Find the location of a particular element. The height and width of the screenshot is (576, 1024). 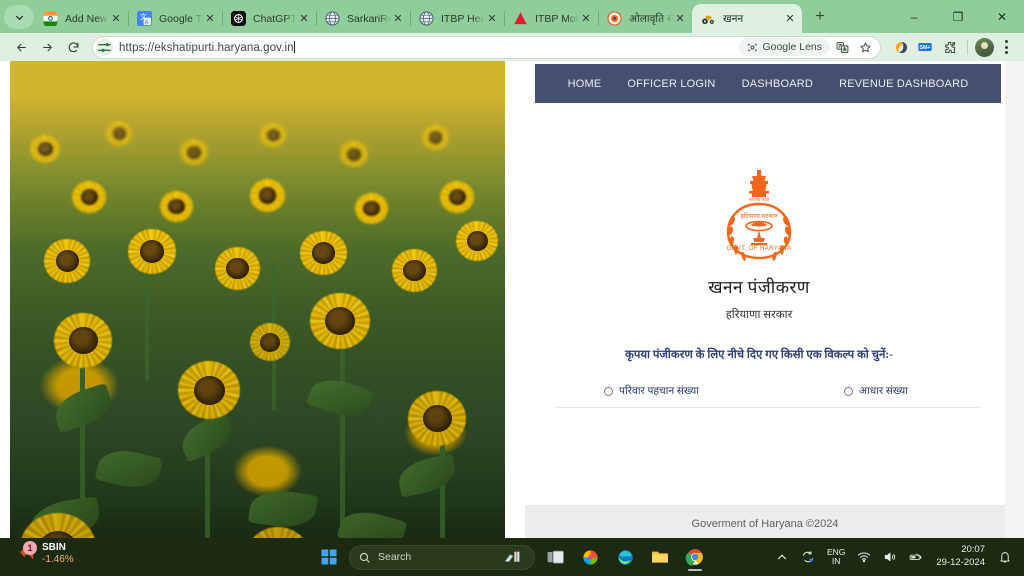

tab-title: Google Tran is located at coordinates (181, 18).